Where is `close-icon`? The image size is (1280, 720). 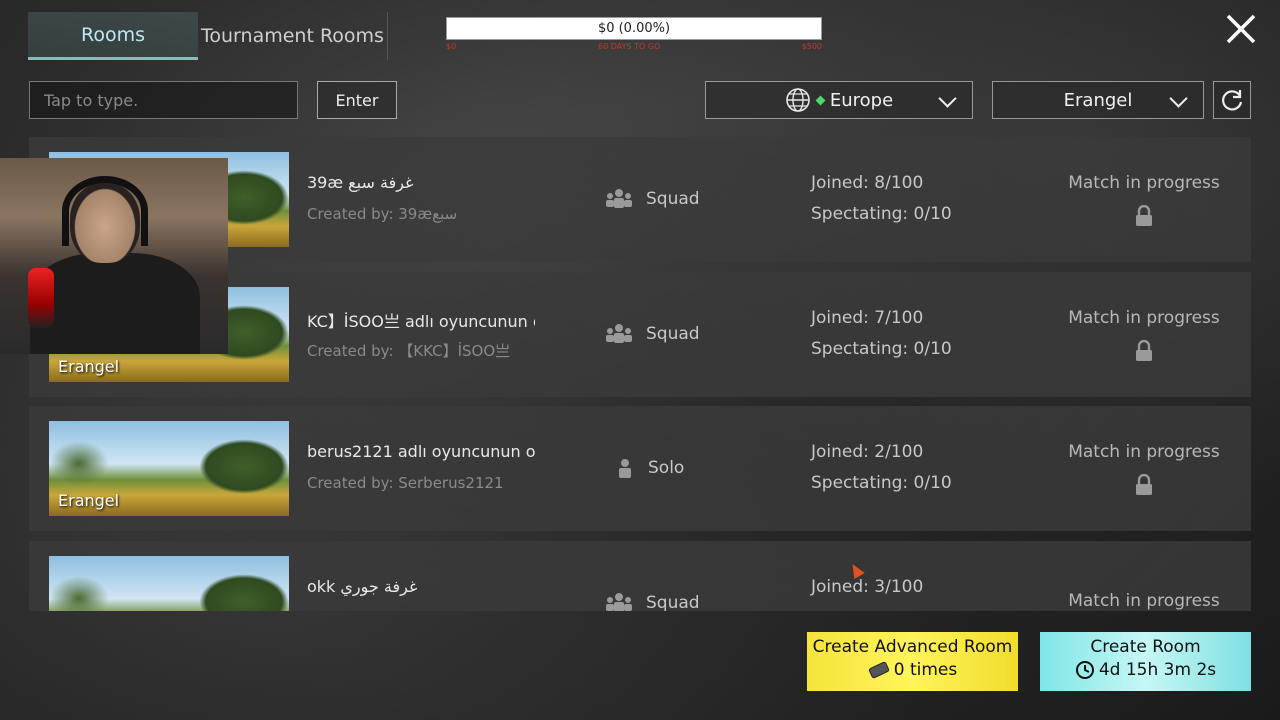
close-icon is located at coordinates (1241, 29).